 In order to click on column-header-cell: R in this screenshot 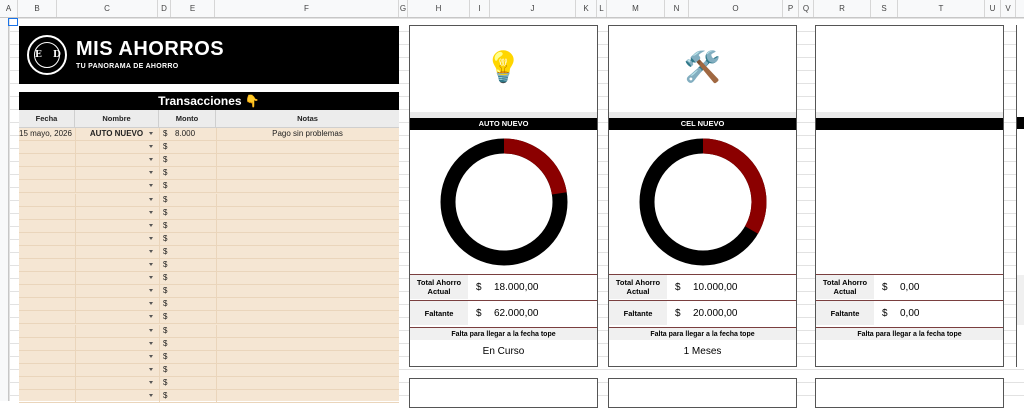, I will do `click(842, 8)`.